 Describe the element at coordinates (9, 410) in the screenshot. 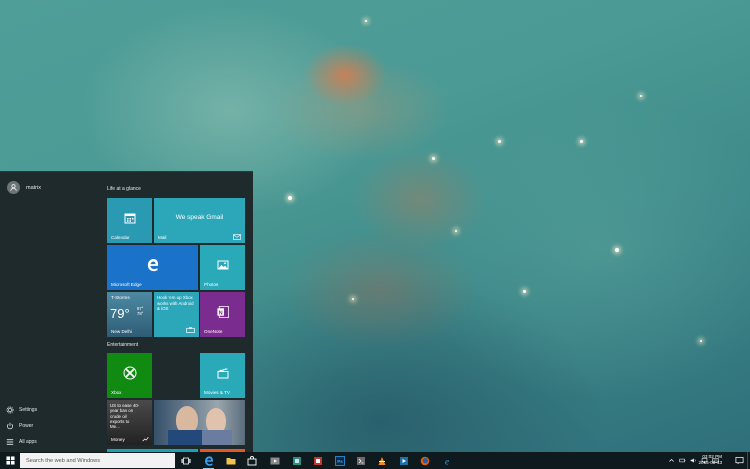

I see `gear-icon` at that location.